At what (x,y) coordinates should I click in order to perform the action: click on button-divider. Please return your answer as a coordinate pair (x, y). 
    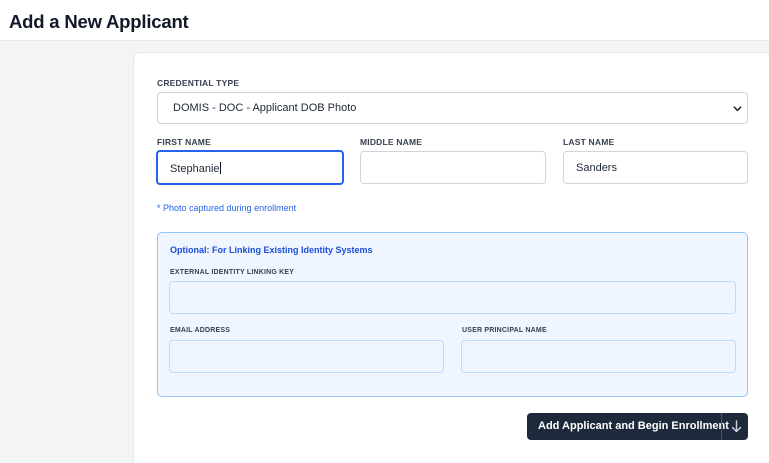
    Looking at the image, I should click on (721, 426).